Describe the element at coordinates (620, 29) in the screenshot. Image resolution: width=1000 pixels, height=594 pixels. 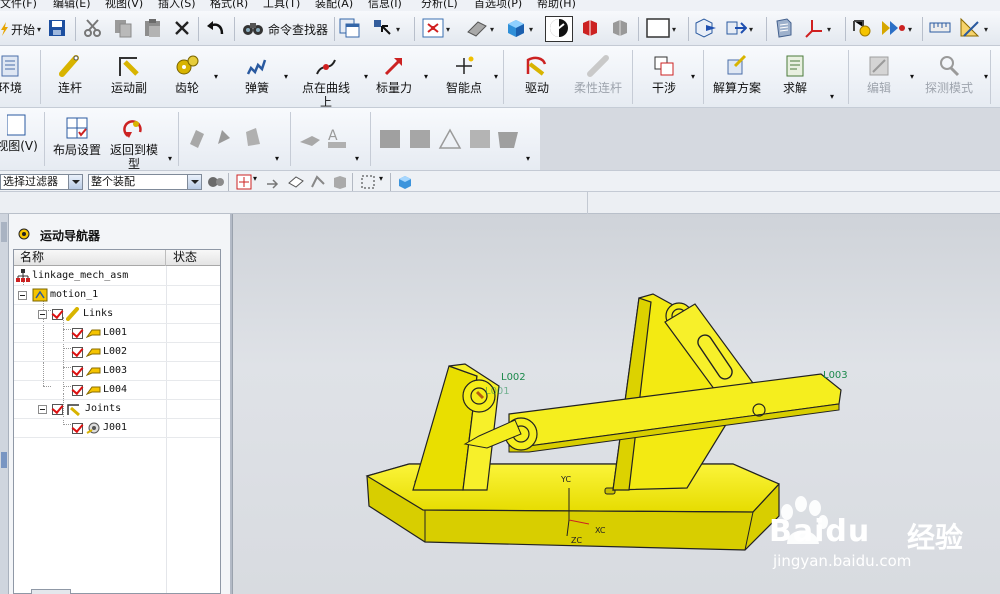
I see `gray-block-button` at that location.